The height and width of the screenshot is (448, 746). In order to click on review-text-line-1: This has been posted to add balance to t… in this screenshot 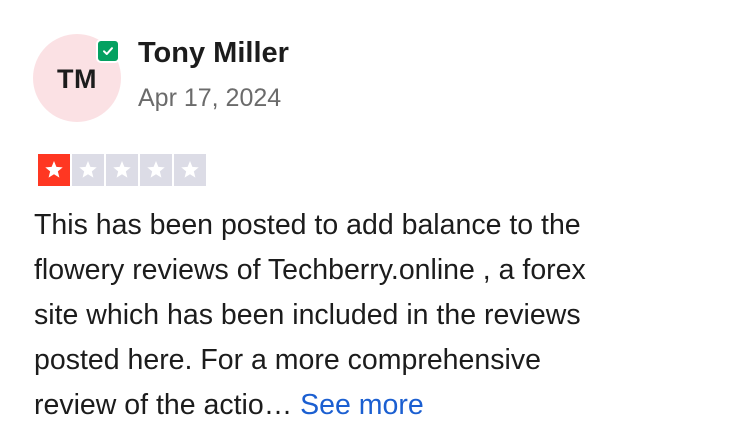, I will do `click(307, 225)`.